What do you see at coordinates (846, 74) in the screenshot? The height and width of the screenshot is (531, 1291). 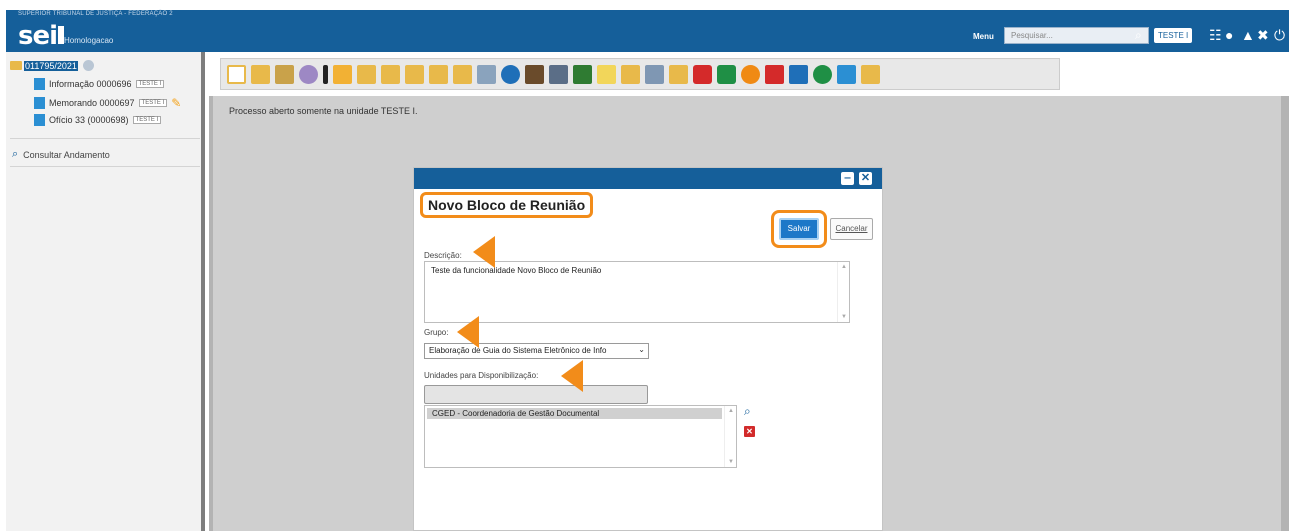 I see `list-icon` at bounding box center [846, 74].